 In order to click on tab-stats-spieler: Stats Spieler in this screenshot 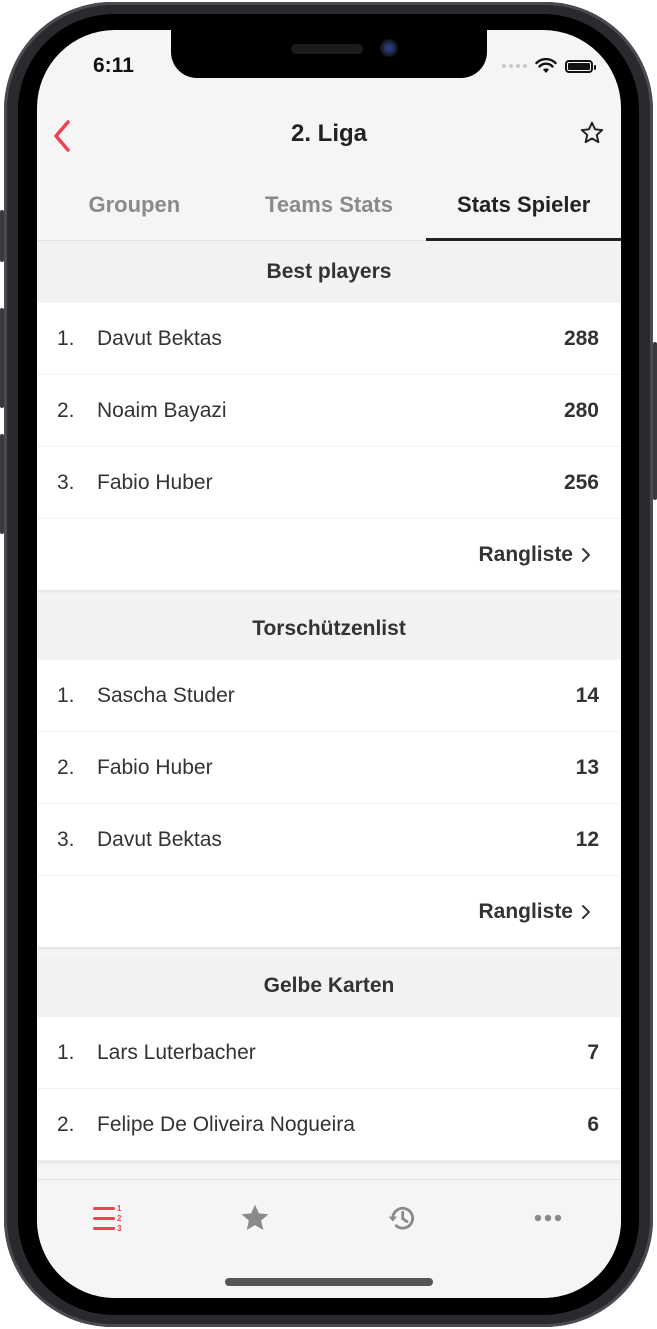, I will do `click(523, 210)`.